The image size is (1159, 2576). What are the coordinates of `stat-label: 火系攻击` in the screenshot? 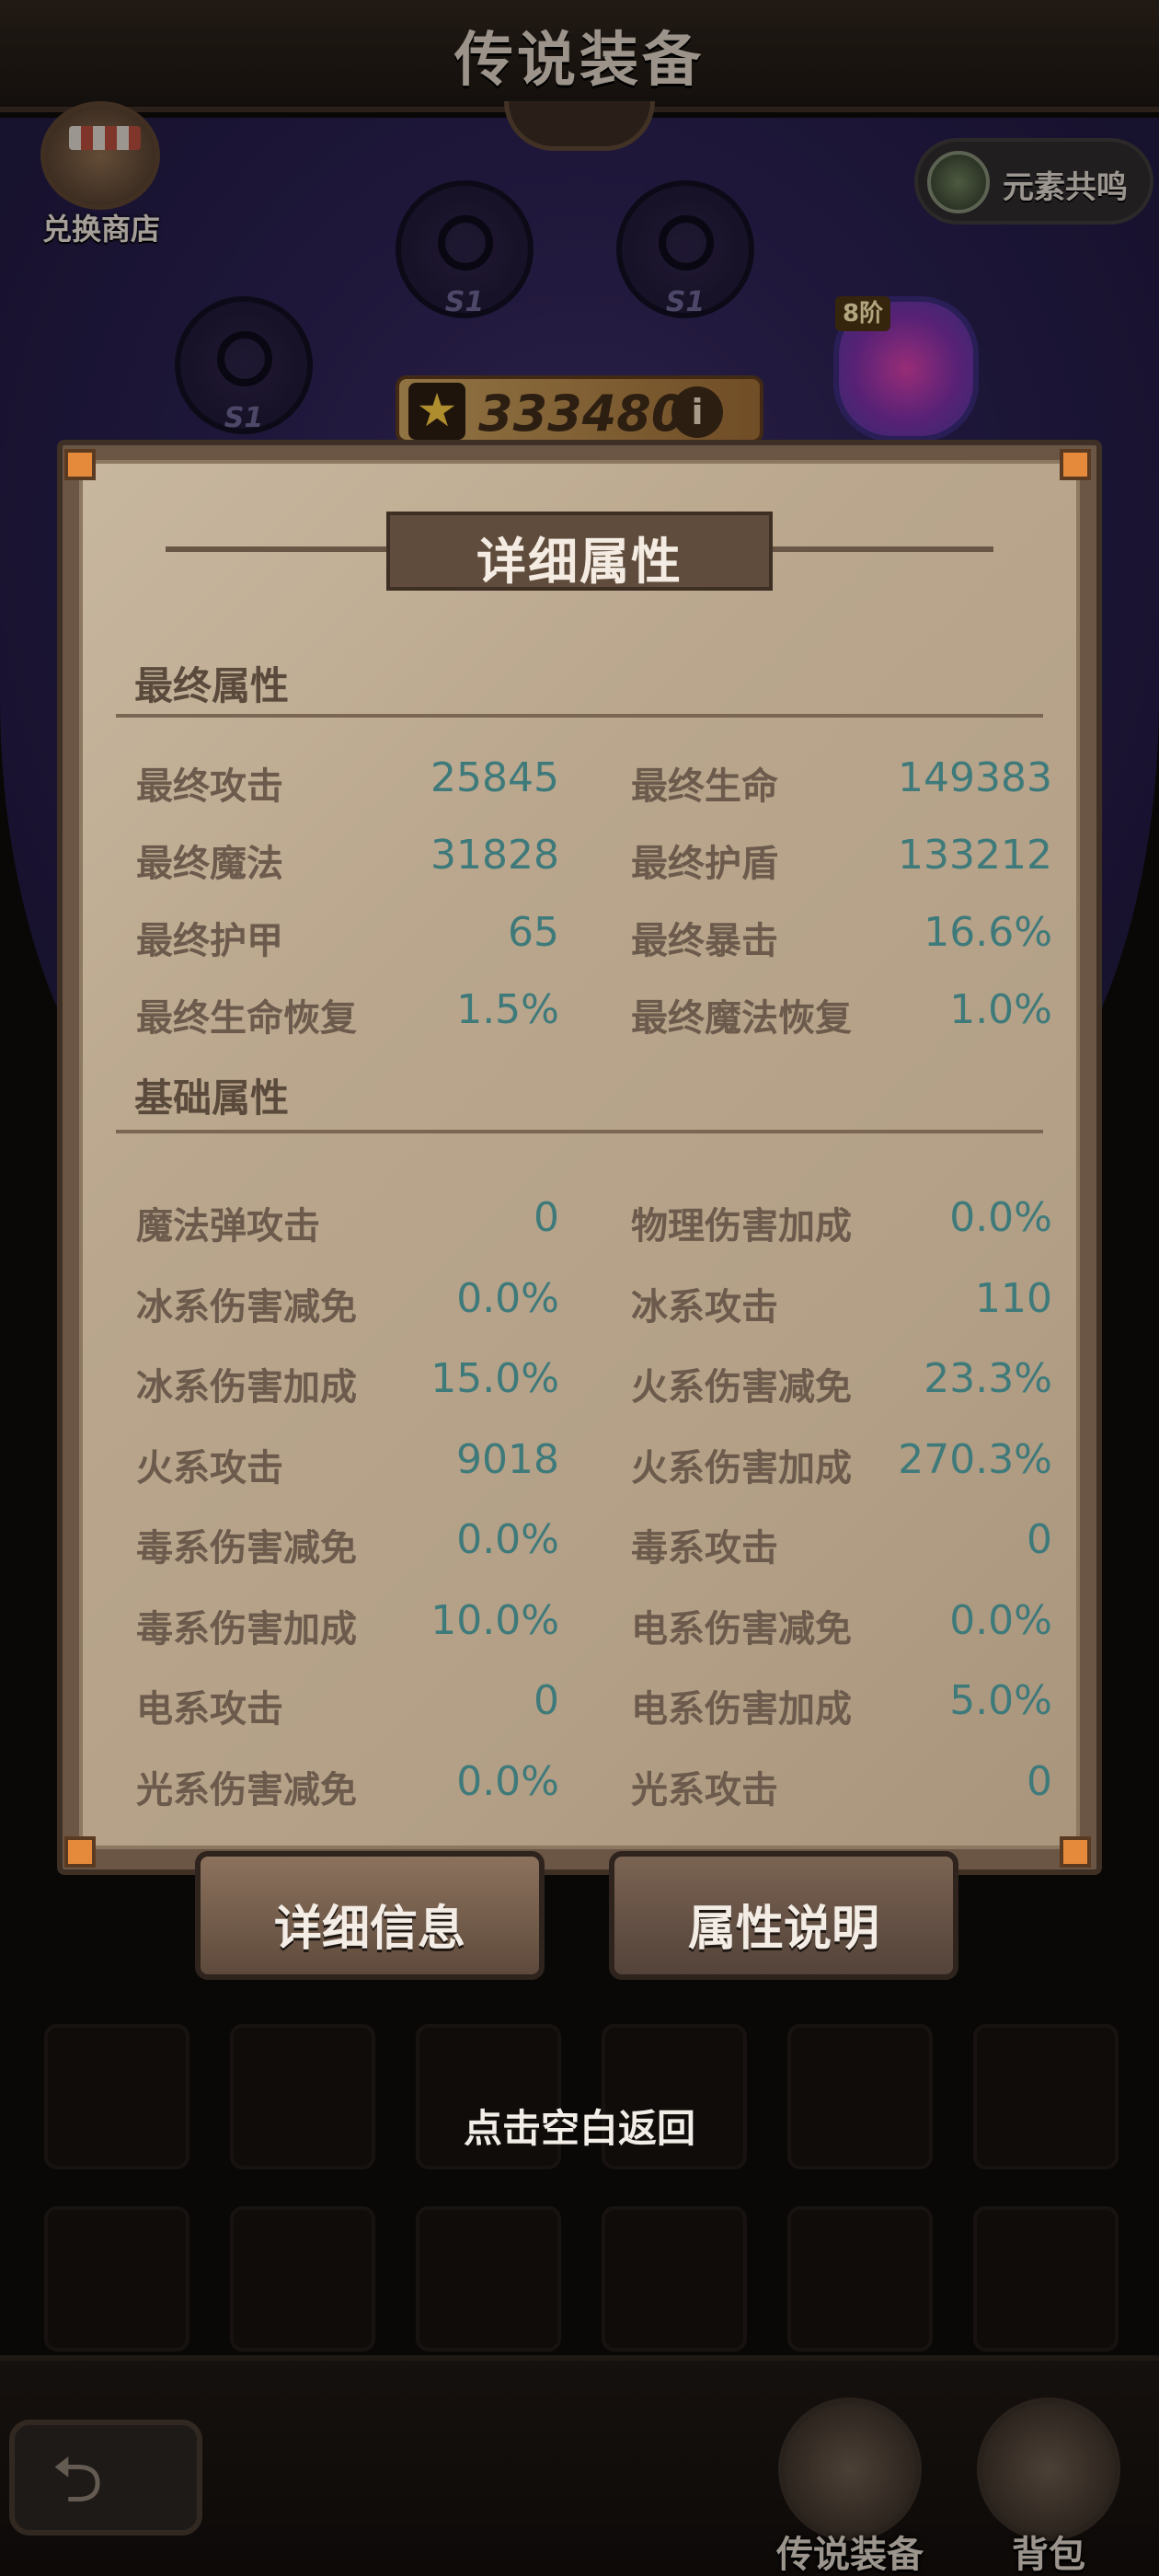 It's located at (209, 1467).